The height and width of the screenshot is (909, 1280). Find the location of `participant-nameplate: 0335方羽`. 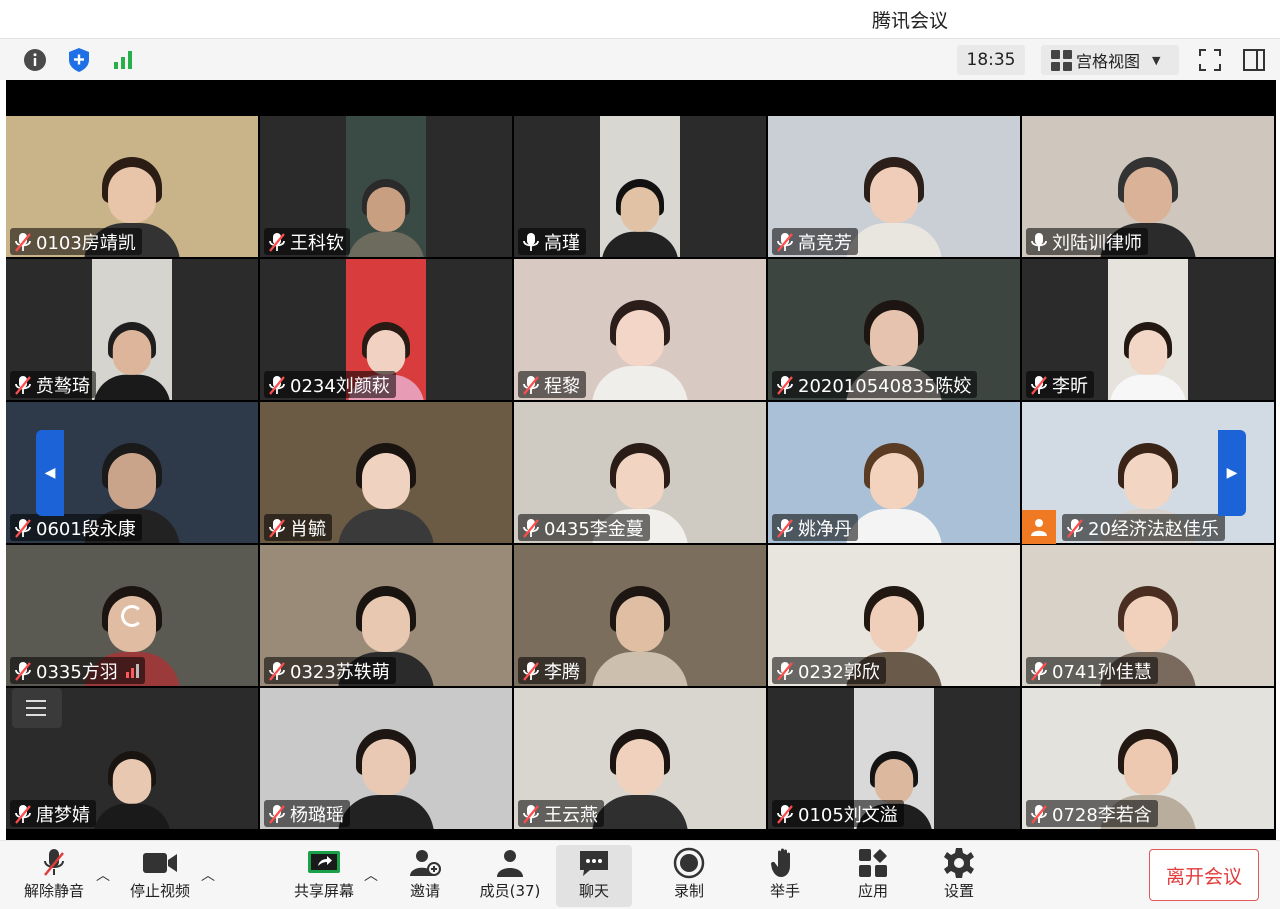

participant-nameplate: 0335方羽 is located at coordinates (77, 670).